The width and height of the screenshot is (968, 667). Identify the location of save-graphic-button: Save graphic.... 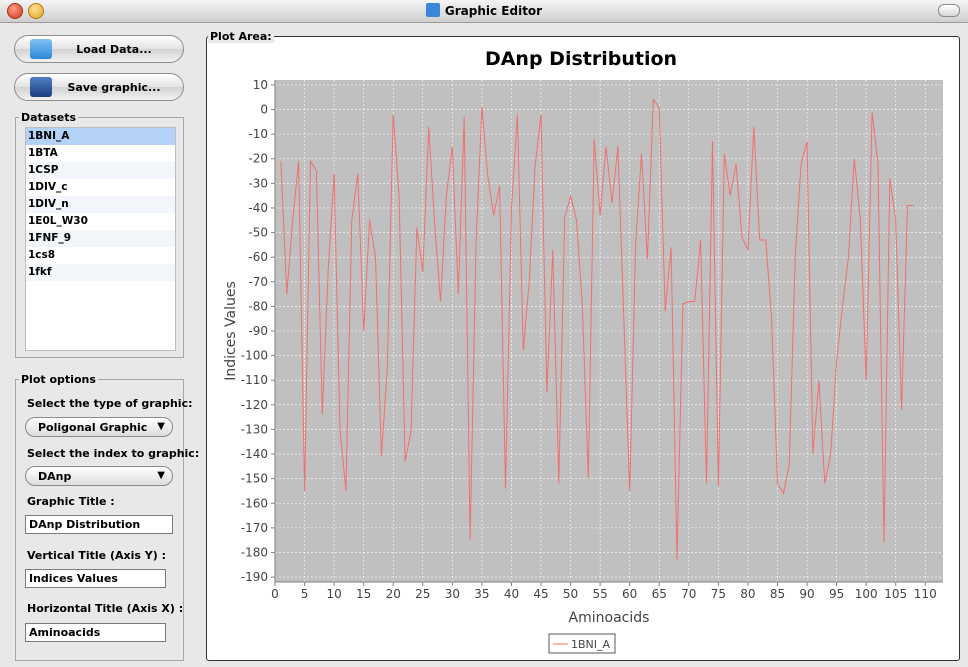
(99, 87).